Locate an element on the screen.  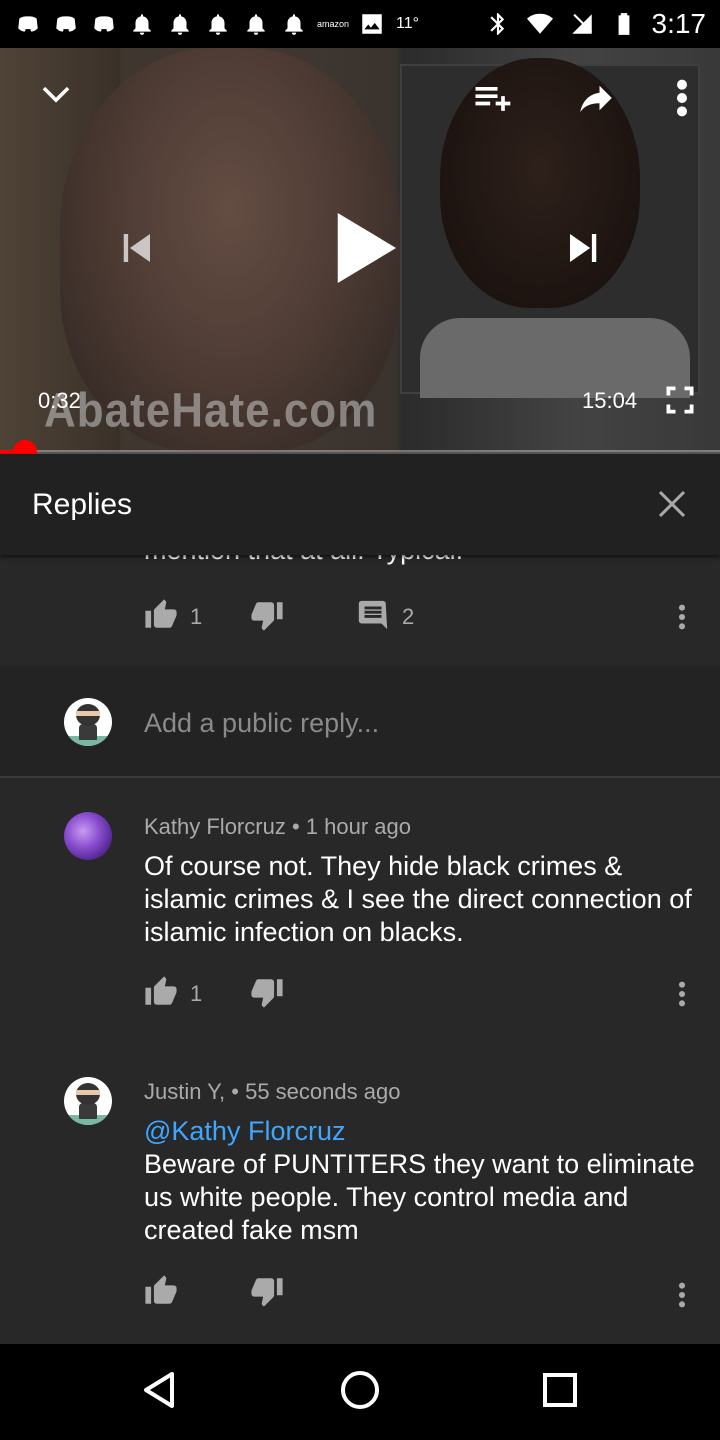
share-icon is located at coordinates (596, 100).